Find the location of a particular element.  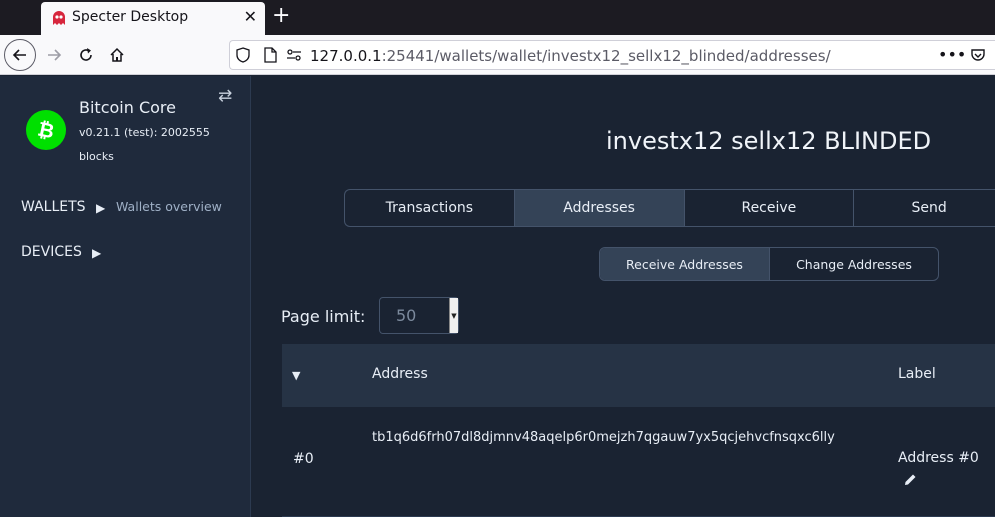

wallet-title: investx12 sellx12 BLINDED is located at coordinates (769, 141).